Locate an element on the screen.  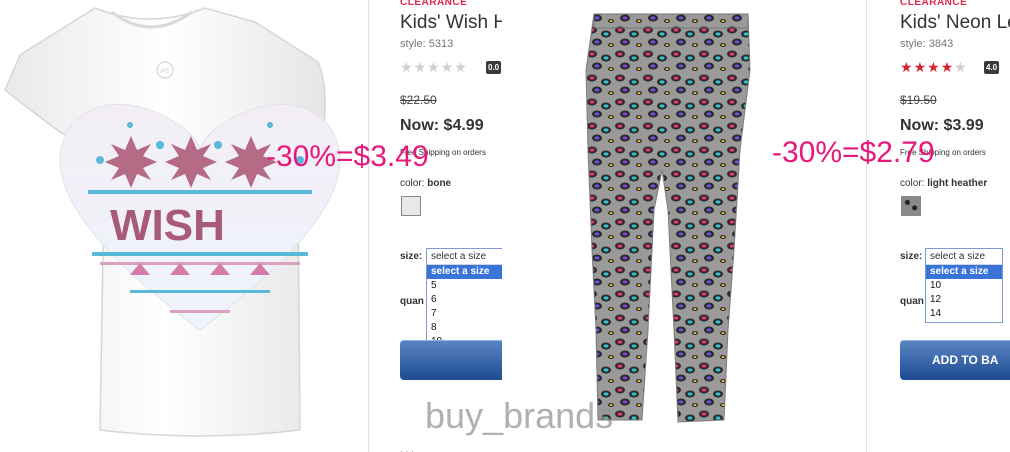
svg-text: PS is located at coordinates (165, 72).